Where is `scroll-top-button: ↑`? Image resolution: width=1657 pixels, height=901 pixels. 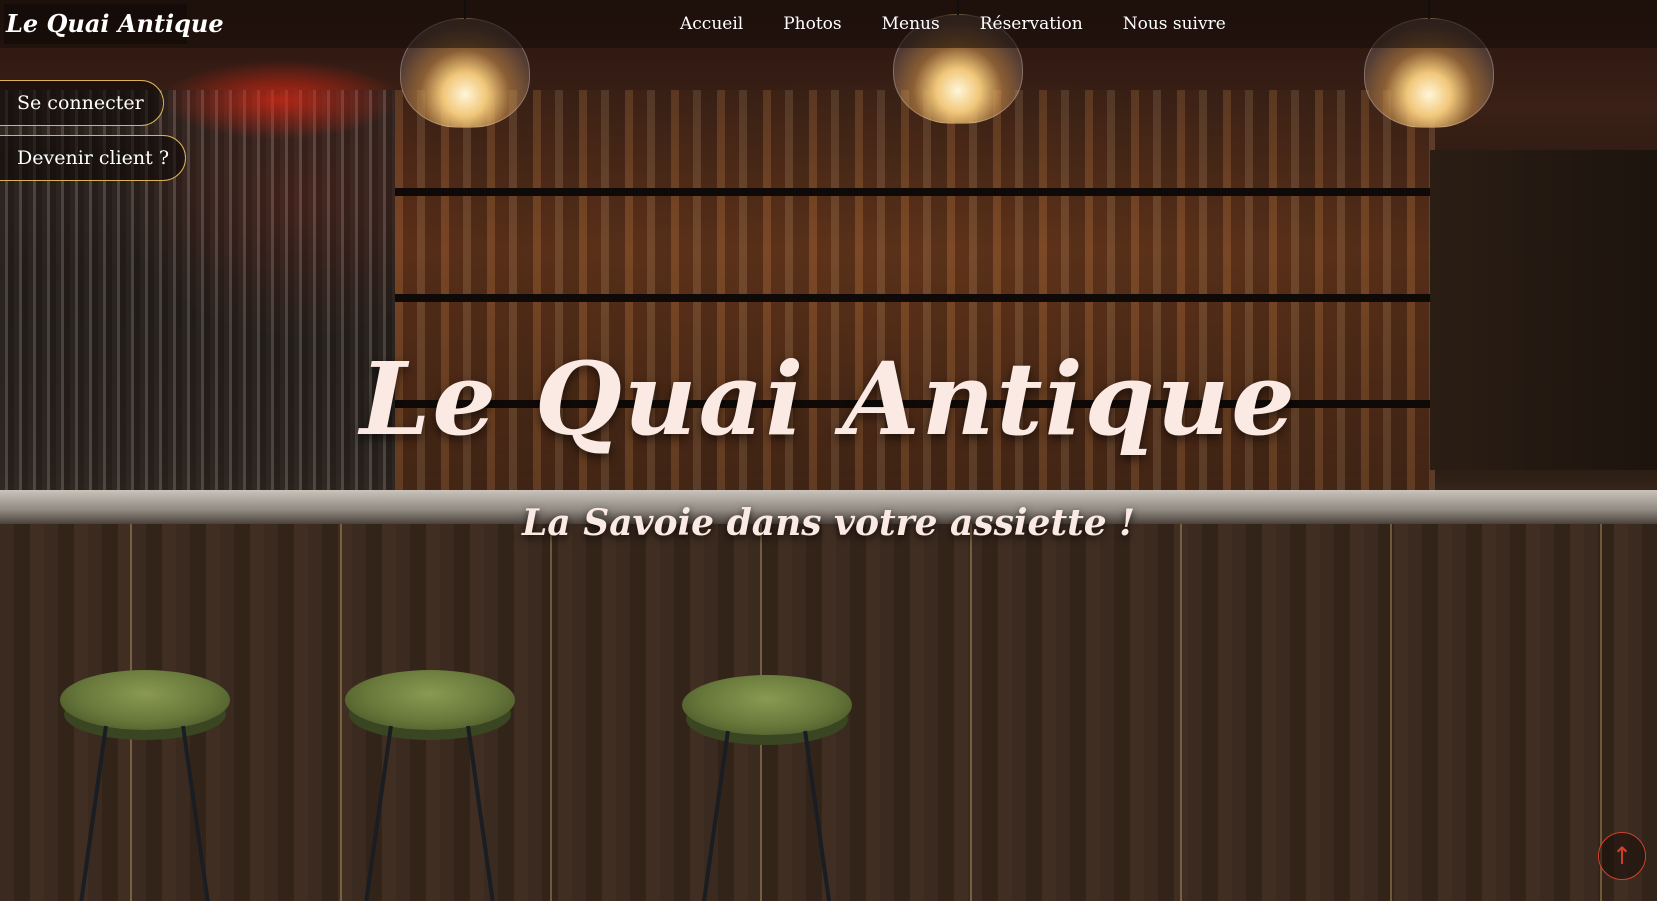 scroll-top-button: ↑ is located at coordinates (1622, 856).